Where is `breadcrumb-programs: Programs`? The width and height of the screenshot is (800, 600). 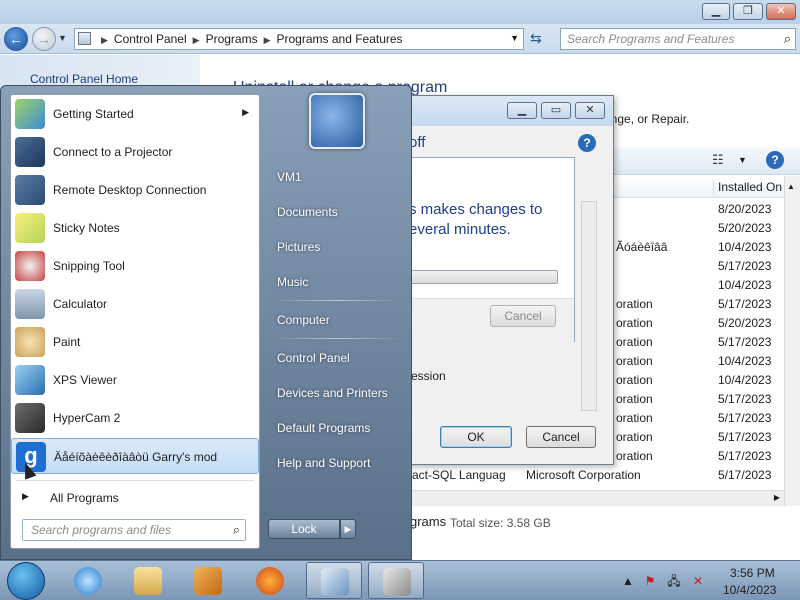 breadcrumb-programs: Programs is located at coordinates (232, 39).